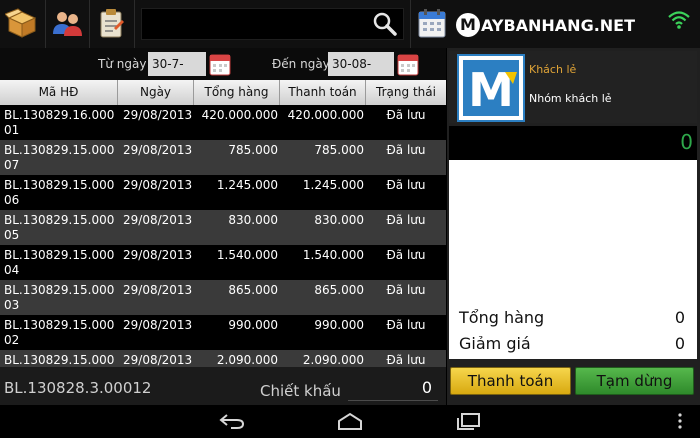 The image size is (700, 438). Describe the element at coordinates (59, 360) in the screenshot. I see `cell-code: BL.130829.15.00001` at that location.